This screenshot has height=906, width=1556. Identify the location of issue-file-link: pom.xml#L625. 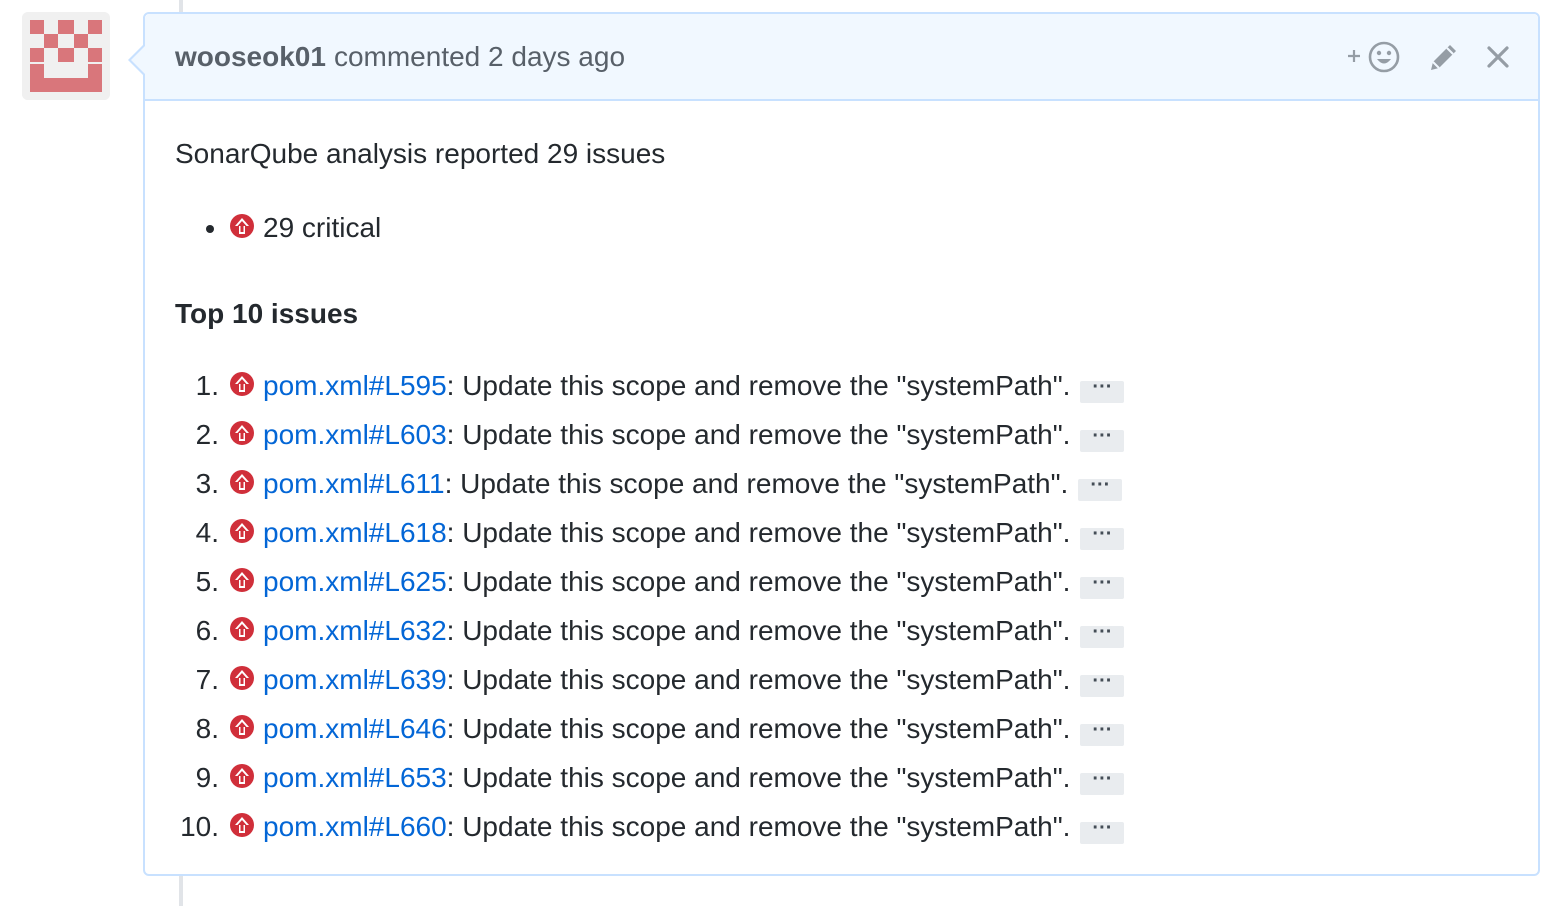
(355, 581).